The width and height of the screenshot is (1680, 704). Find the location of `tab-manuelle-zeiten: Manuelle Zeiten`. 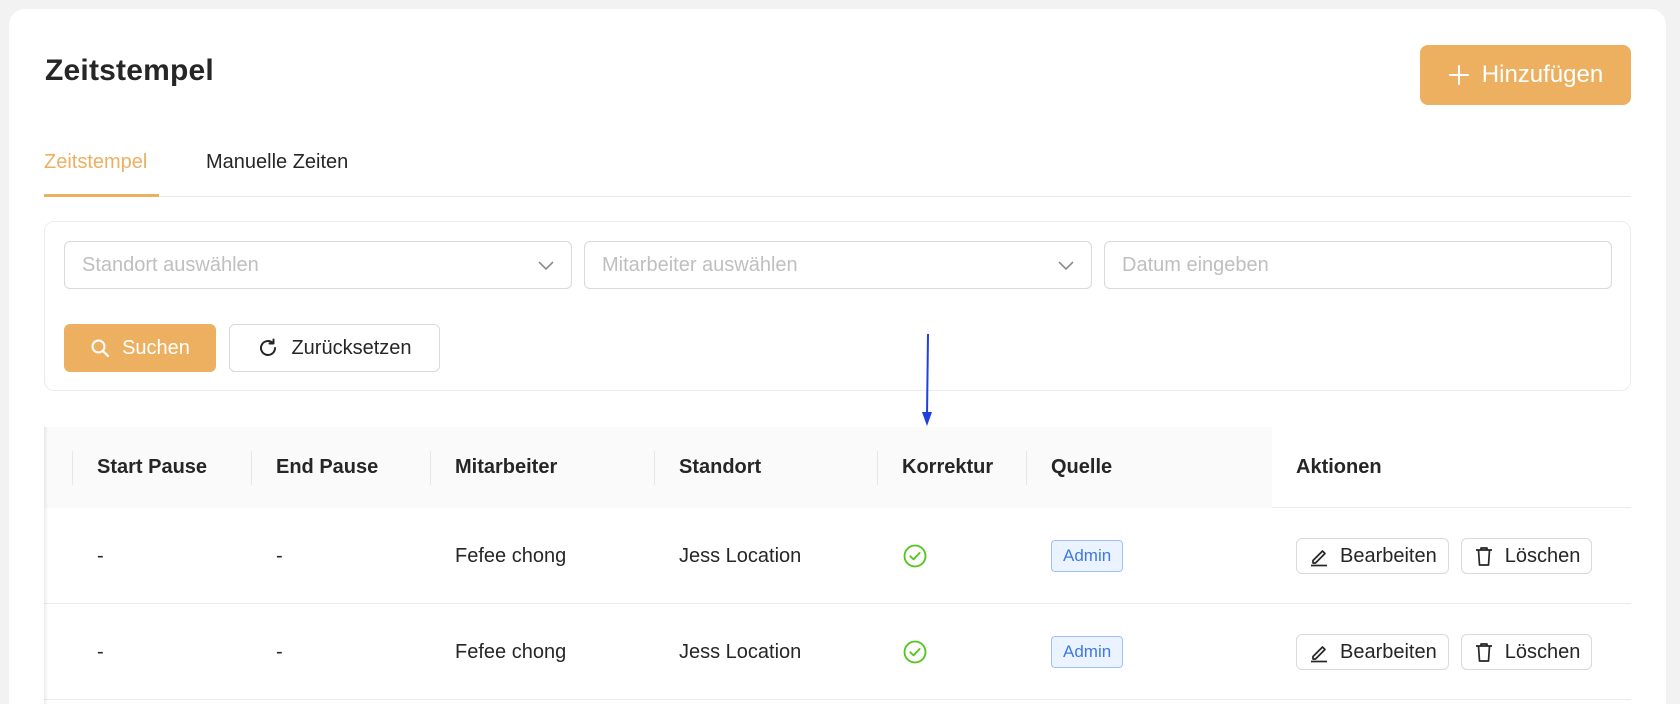

tab-manuelle-zeiten: Manuelle Zeiten is located at coordinates (277, 174).